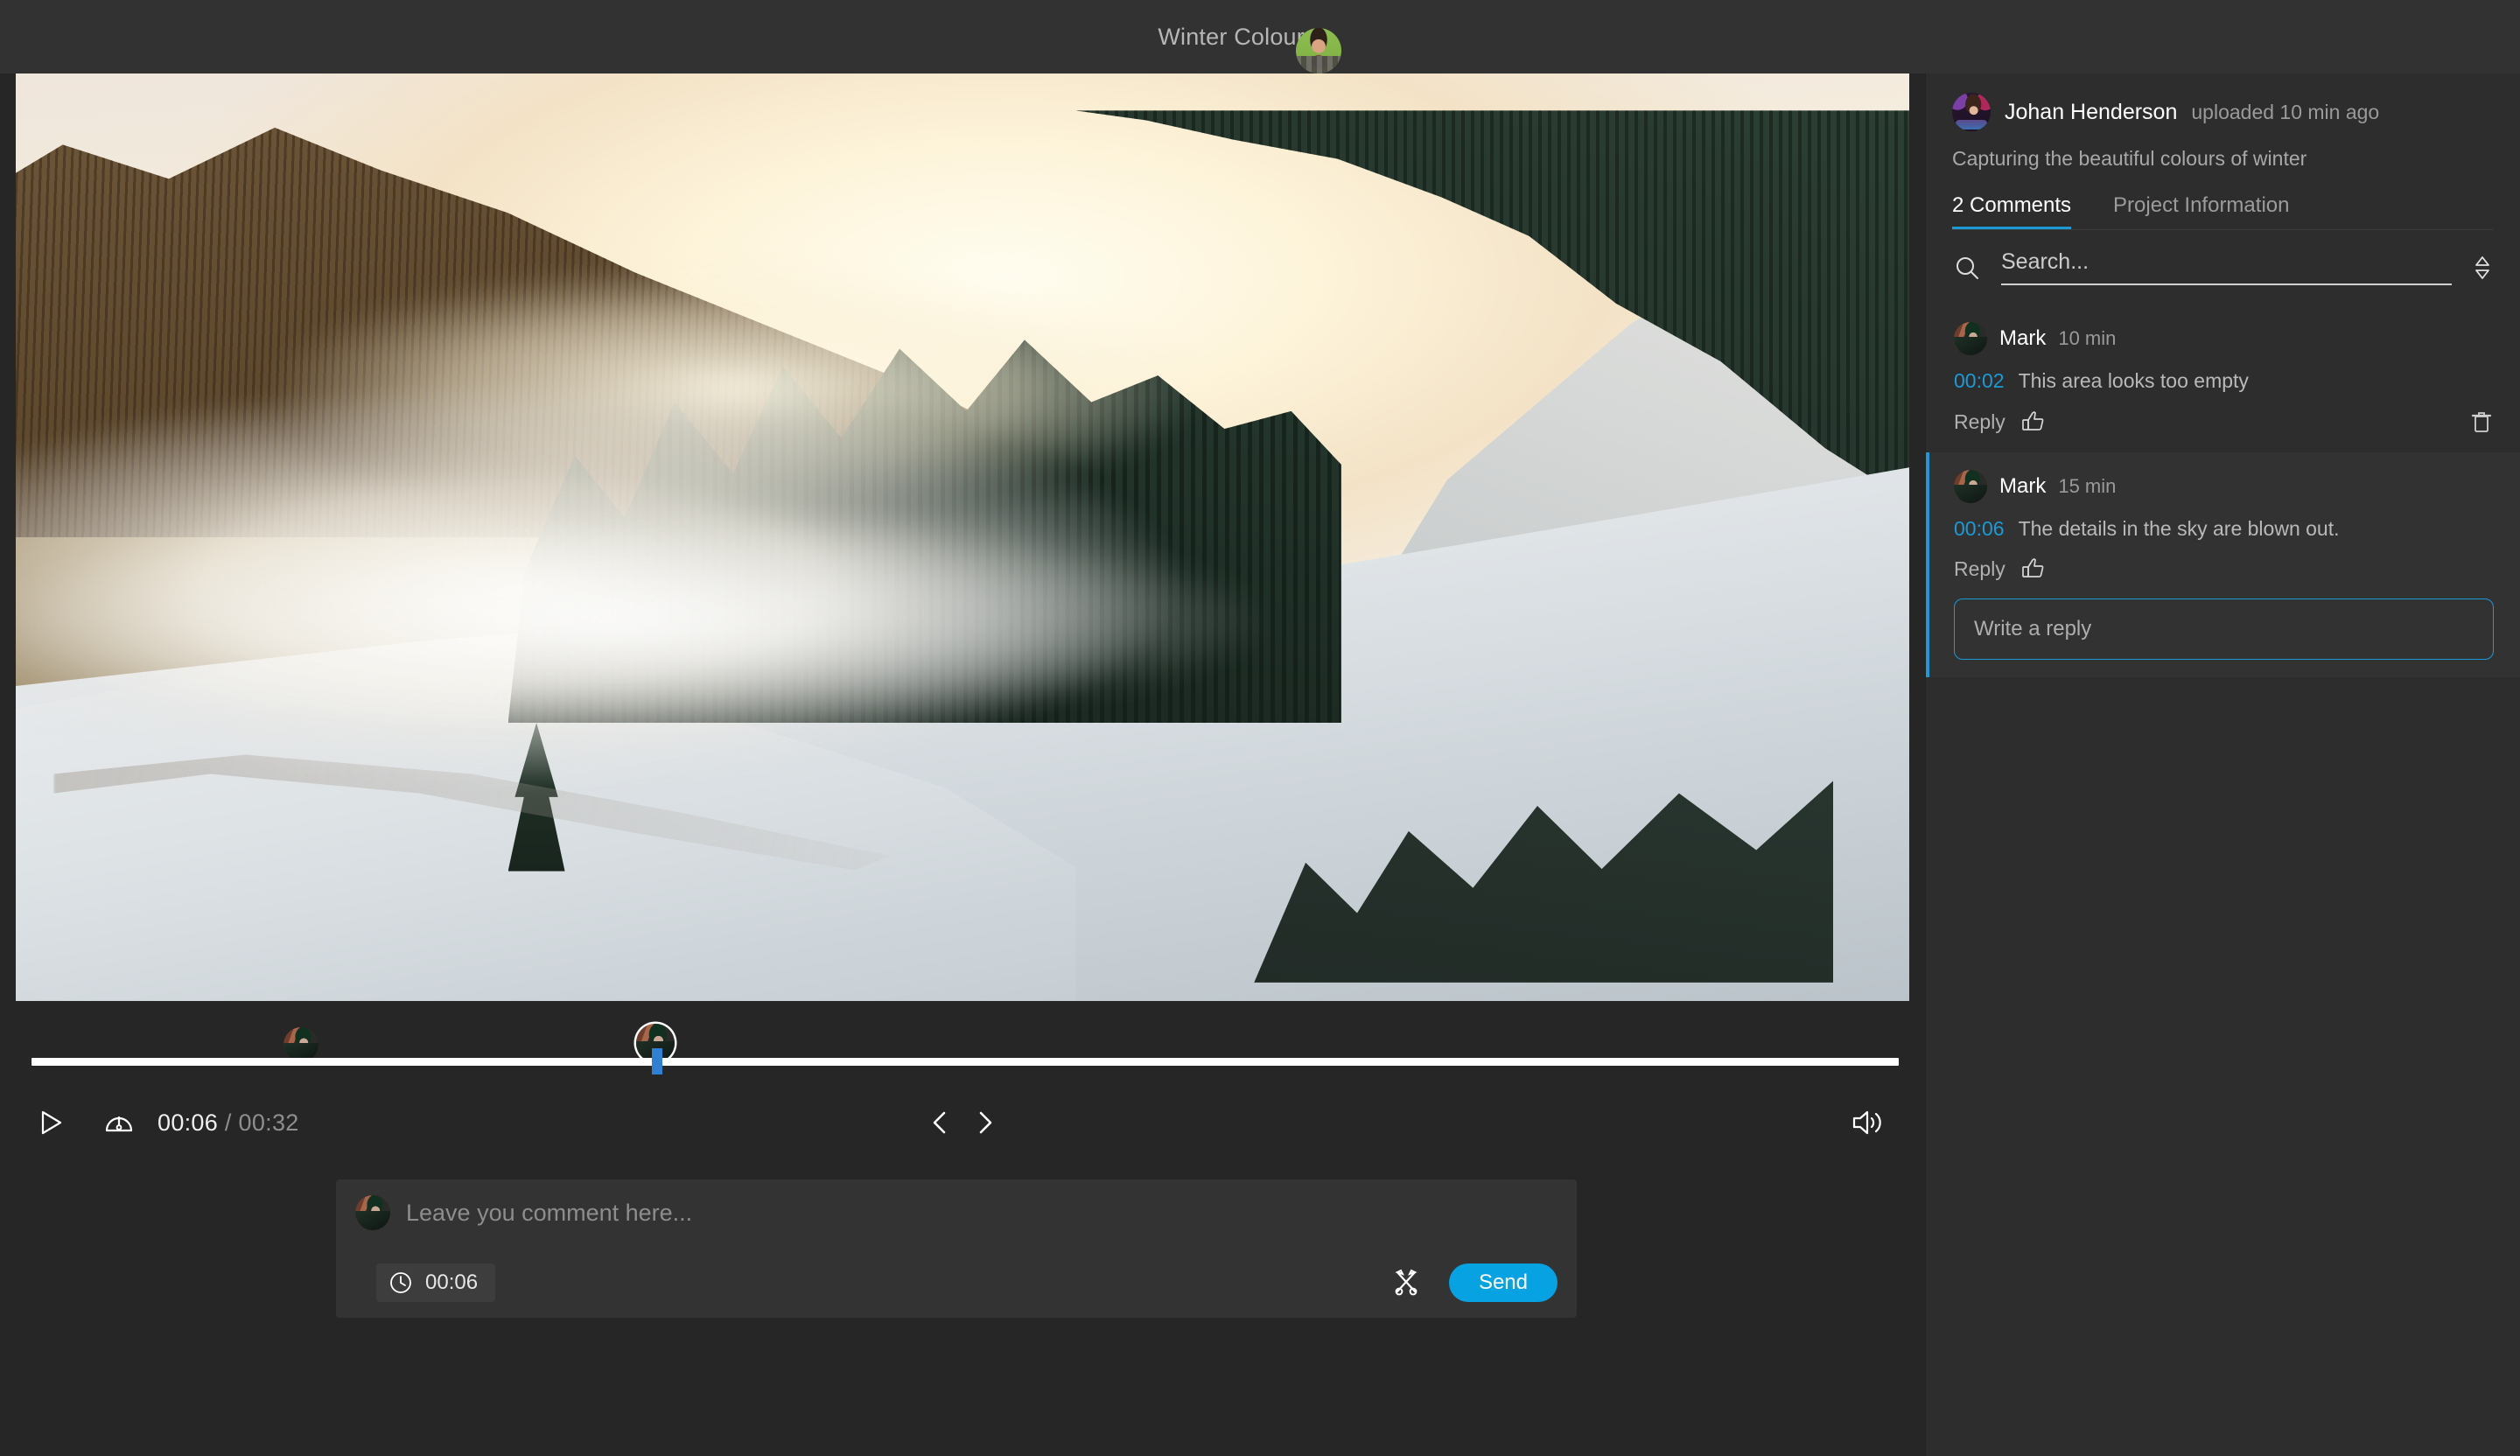 Image resolution: width=2520 pixels, height=1456 pixels. I want to click on delete-icon, so click(2481, 422).